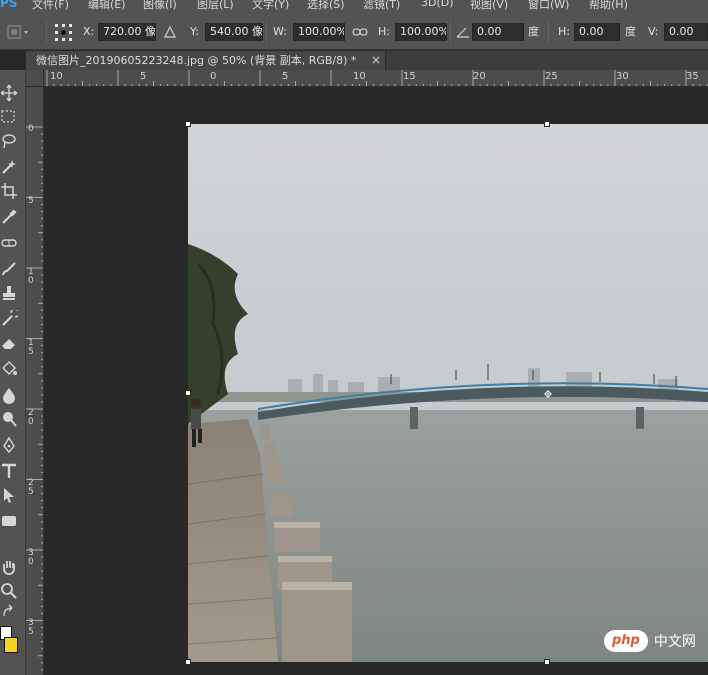  Describe the element at coordinates (64, 31) in the screenshot. I see `reference-point-icon` at that location.